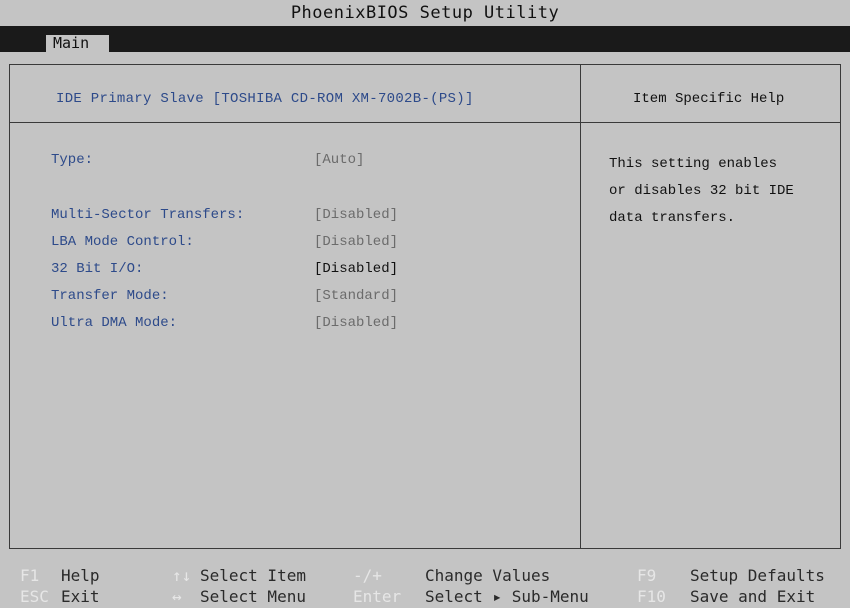 Image resolution: width=850 pixels, height=608 pixels. What do you see at coordinates (77, 43) in the screenshot?
I see `tab-main: Main` at bounding box center [77, 43].